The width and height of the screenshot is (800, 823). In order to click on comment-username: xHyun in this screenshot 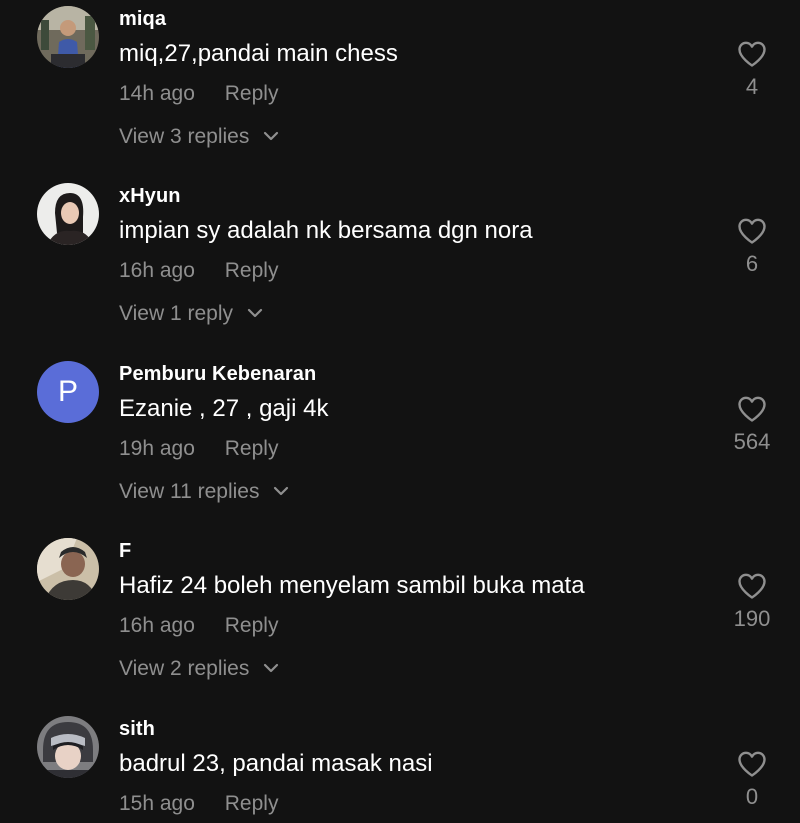, I will do `click(150, 196)`.